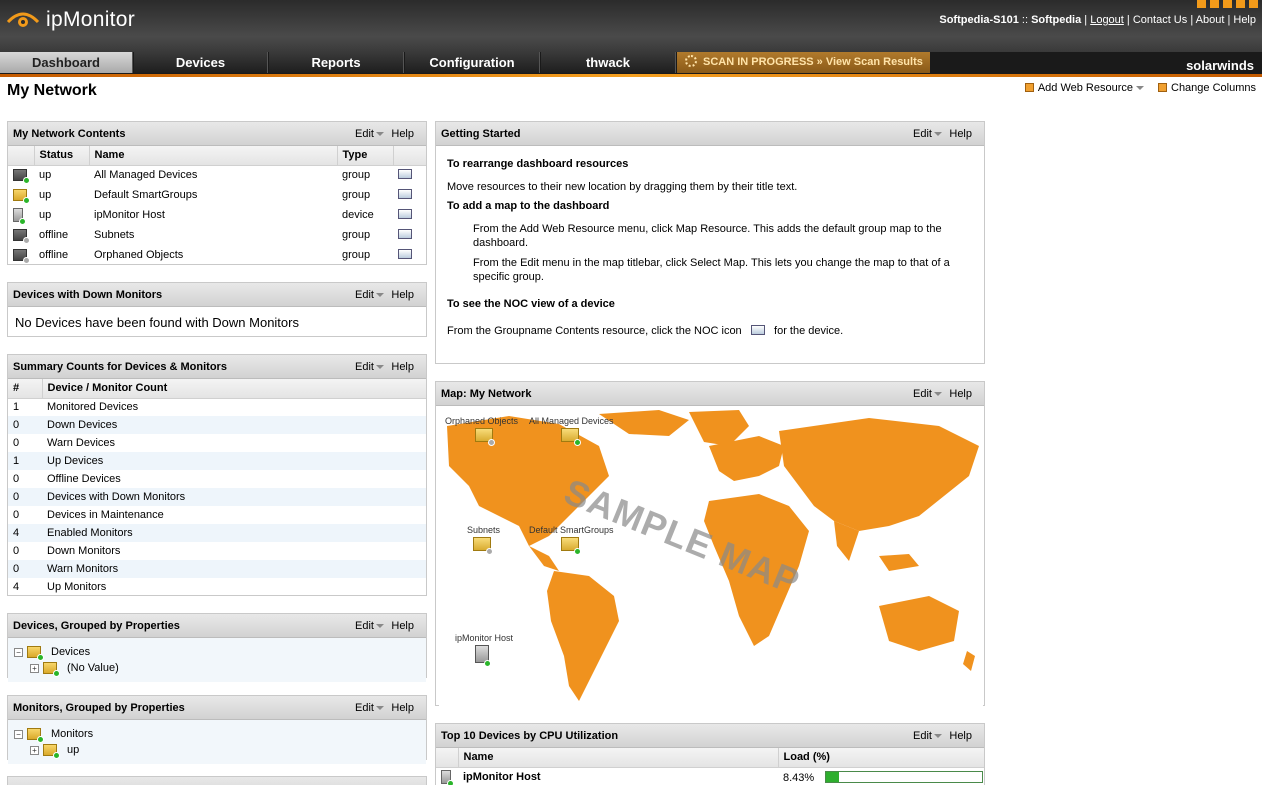 This screenshot has height=785, width=1262. What do you see at coordinates (62, 156) in the screenshot?
I see `column-header-status: Status` at bounding box center [62, 156].